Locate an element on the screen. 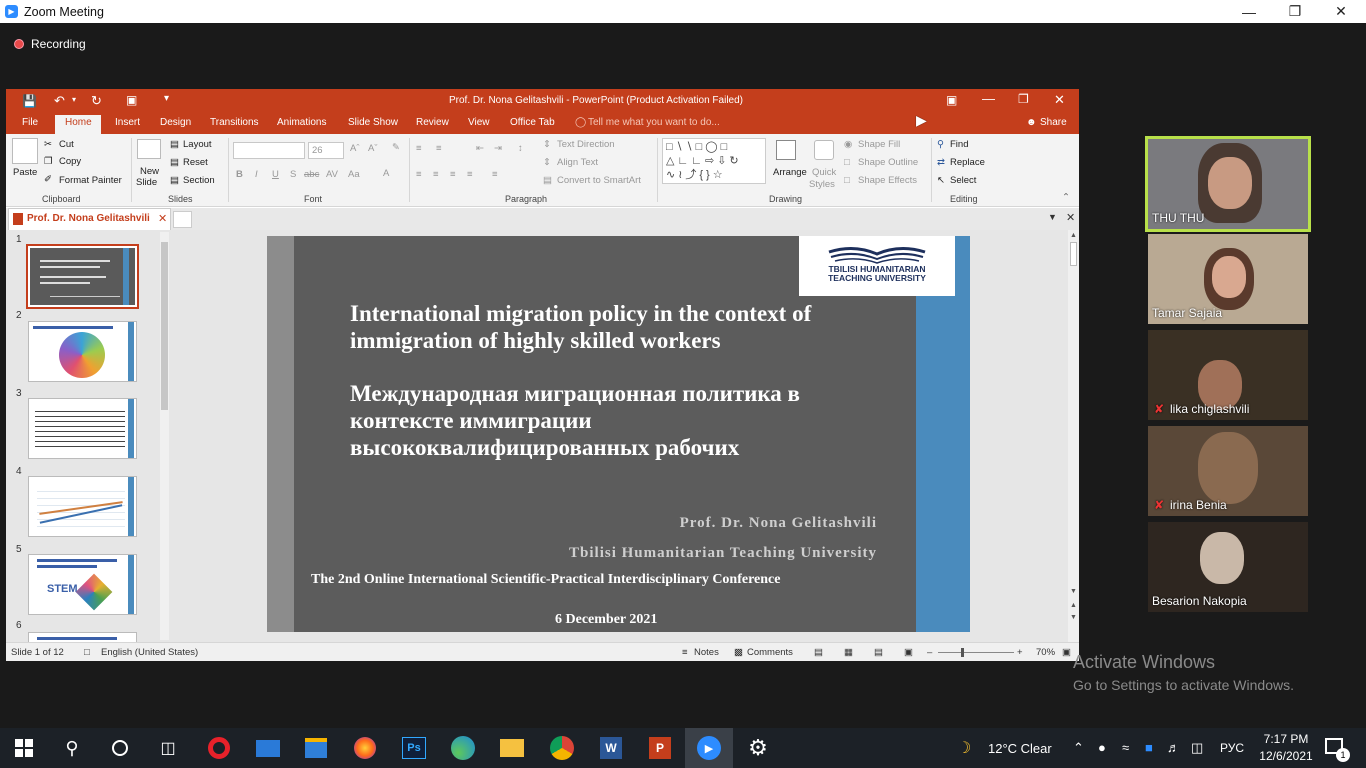  firefox-icon is located at coordinates (365, 748).